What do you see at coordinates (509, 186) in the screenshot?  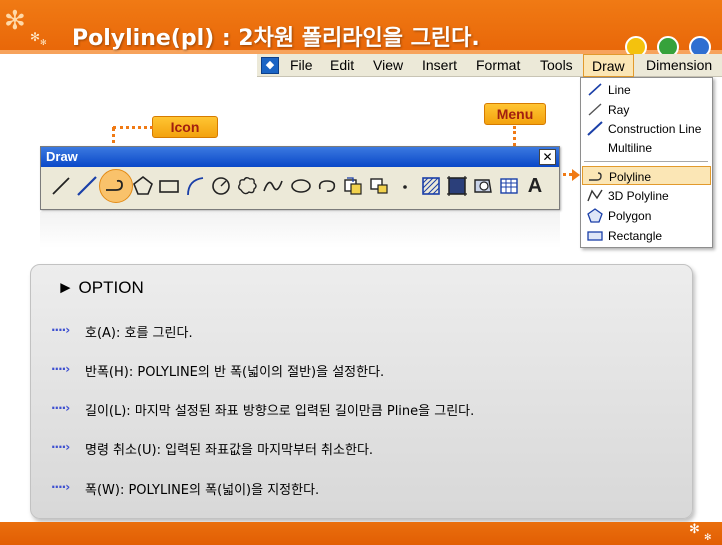 I see `table-icon` at bounding box center [509, 186].